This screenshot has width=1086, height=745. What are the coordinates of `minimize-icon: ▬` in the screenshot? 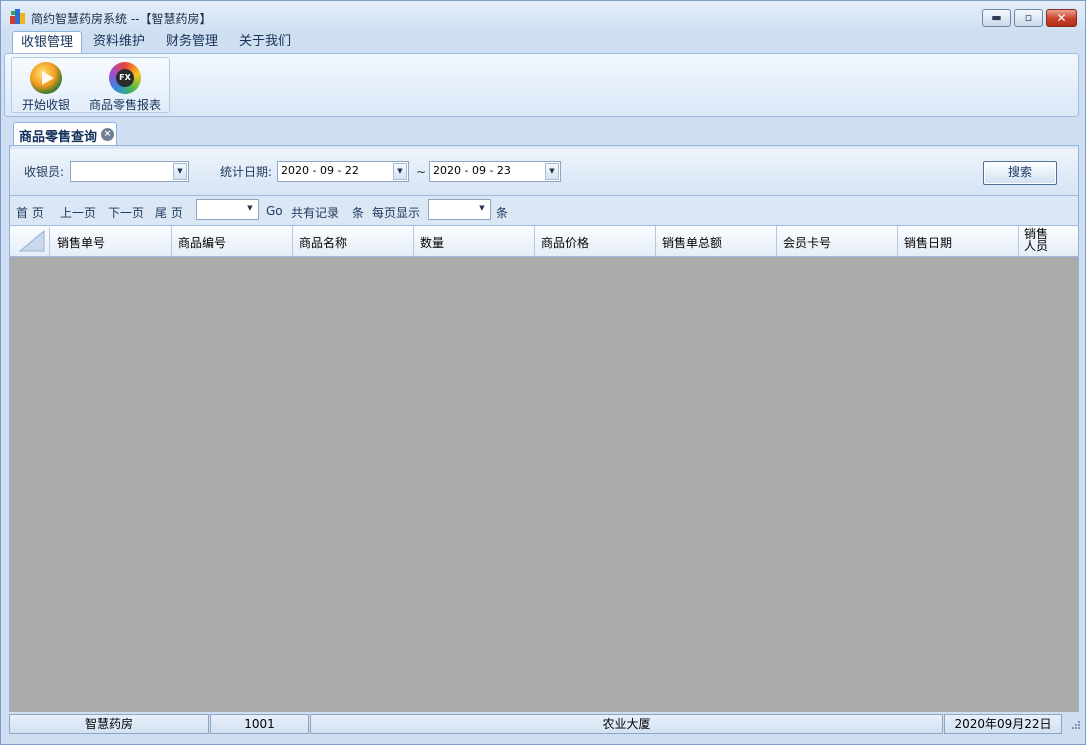 It's located at (996, 17).